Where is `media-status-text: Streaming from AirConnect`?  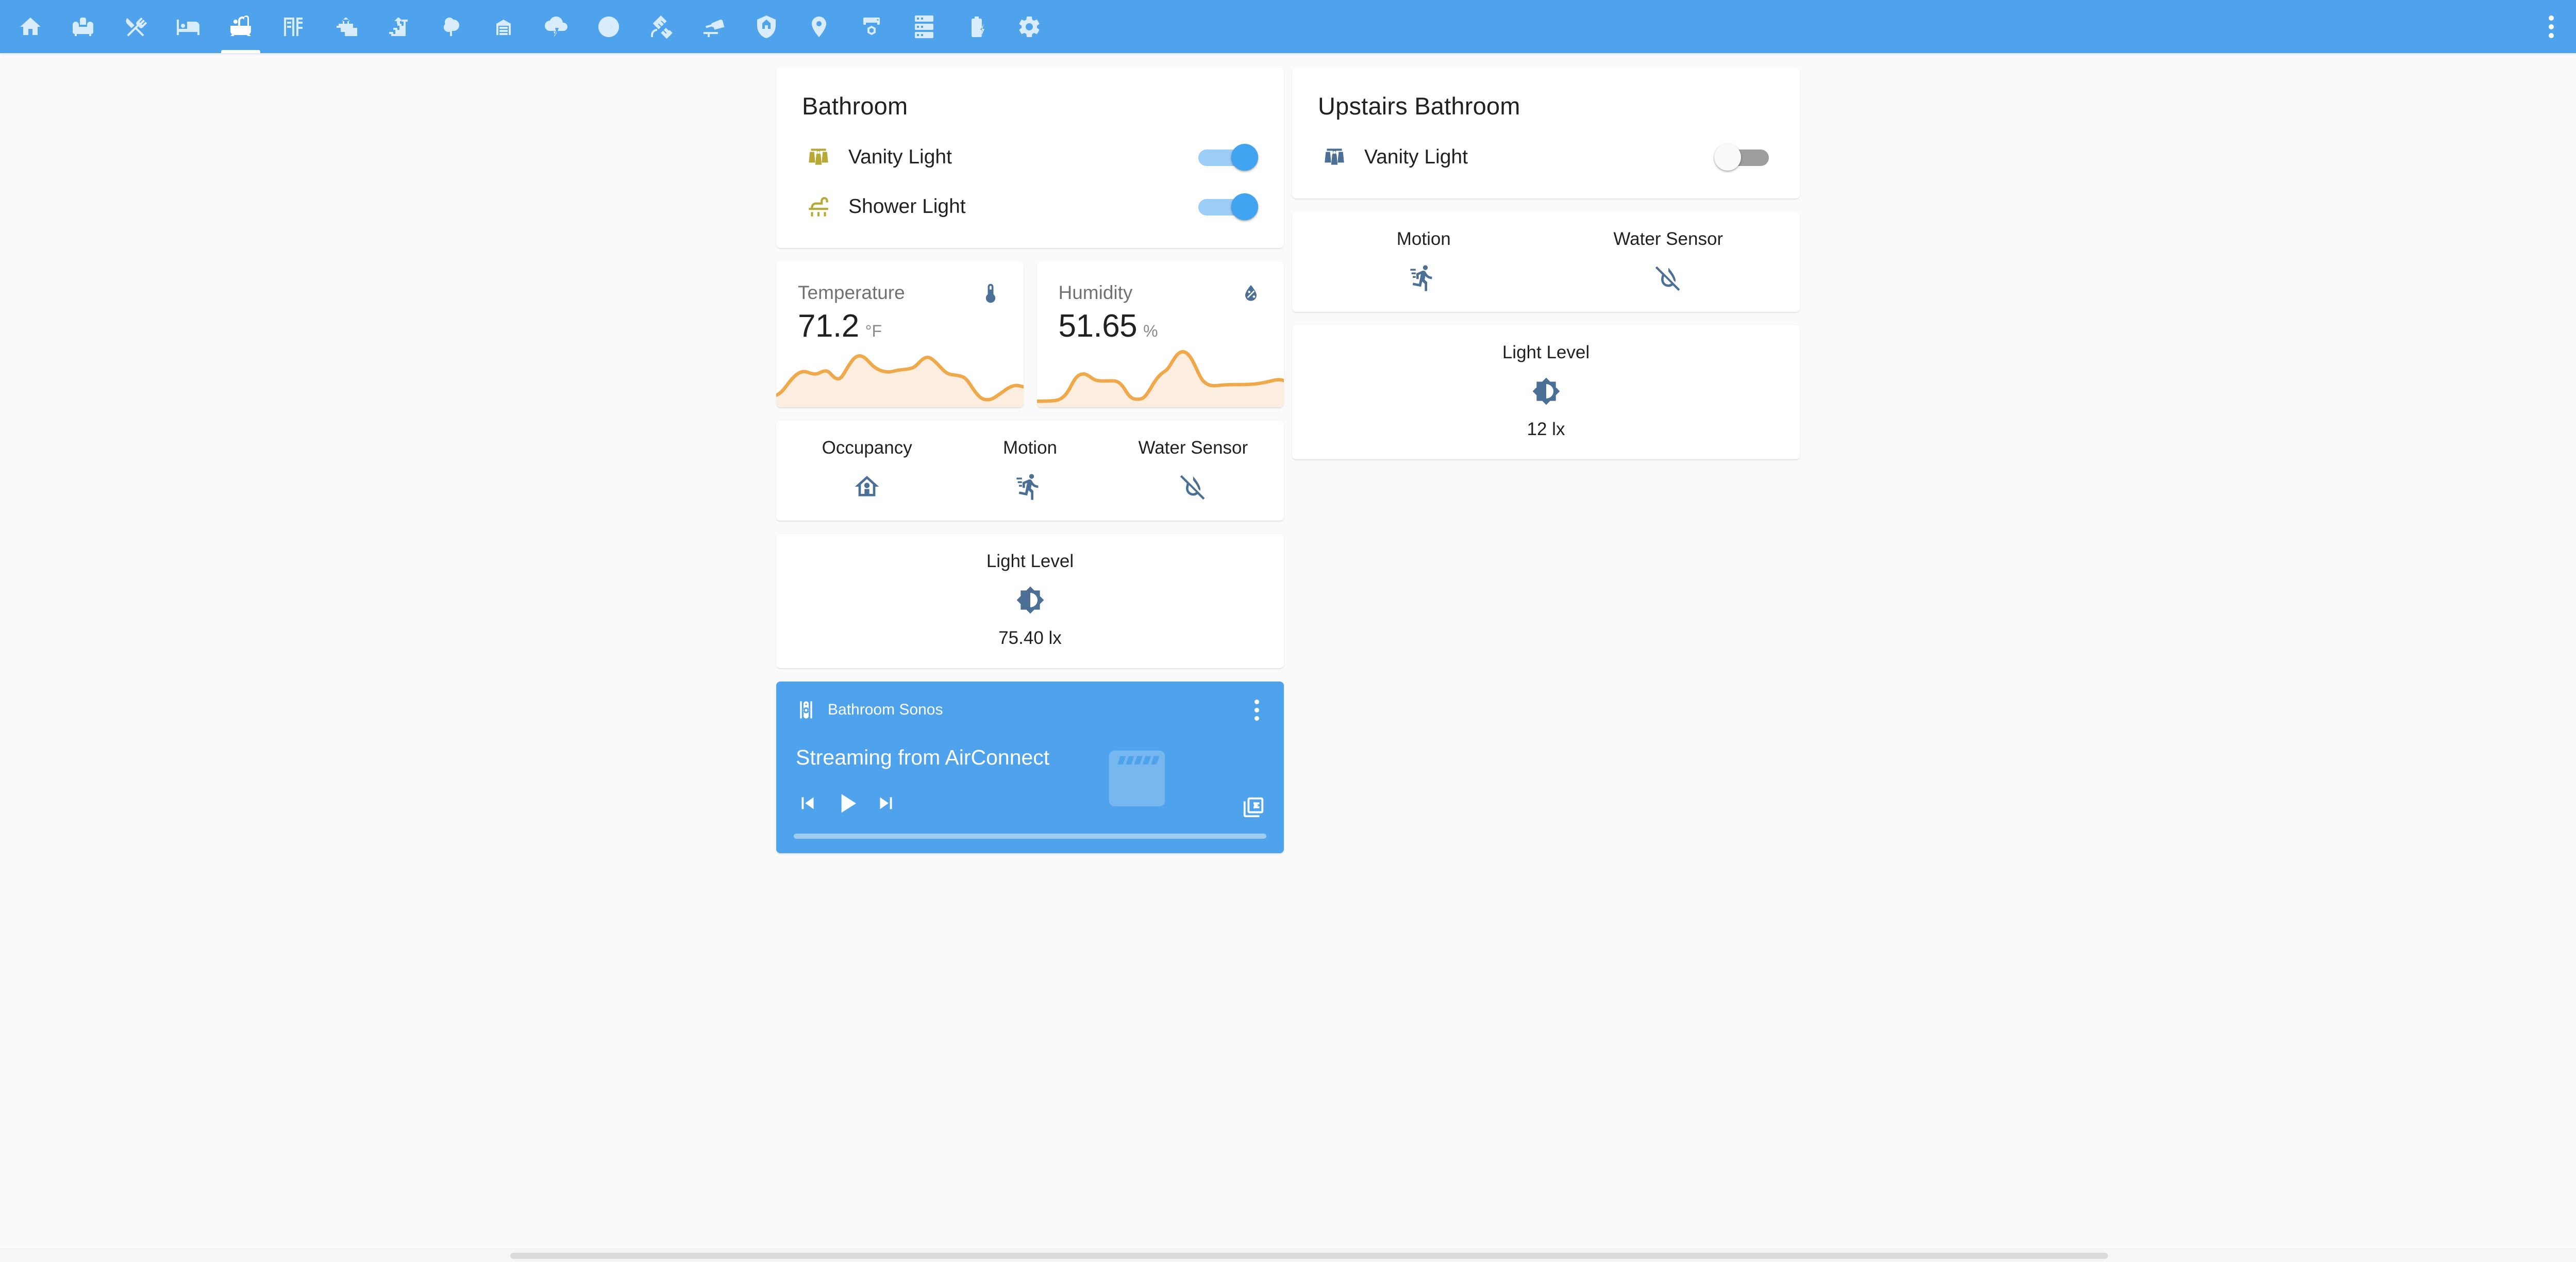 media-status-text: Streaming from AirConnect is located at coordinates (923, 757).